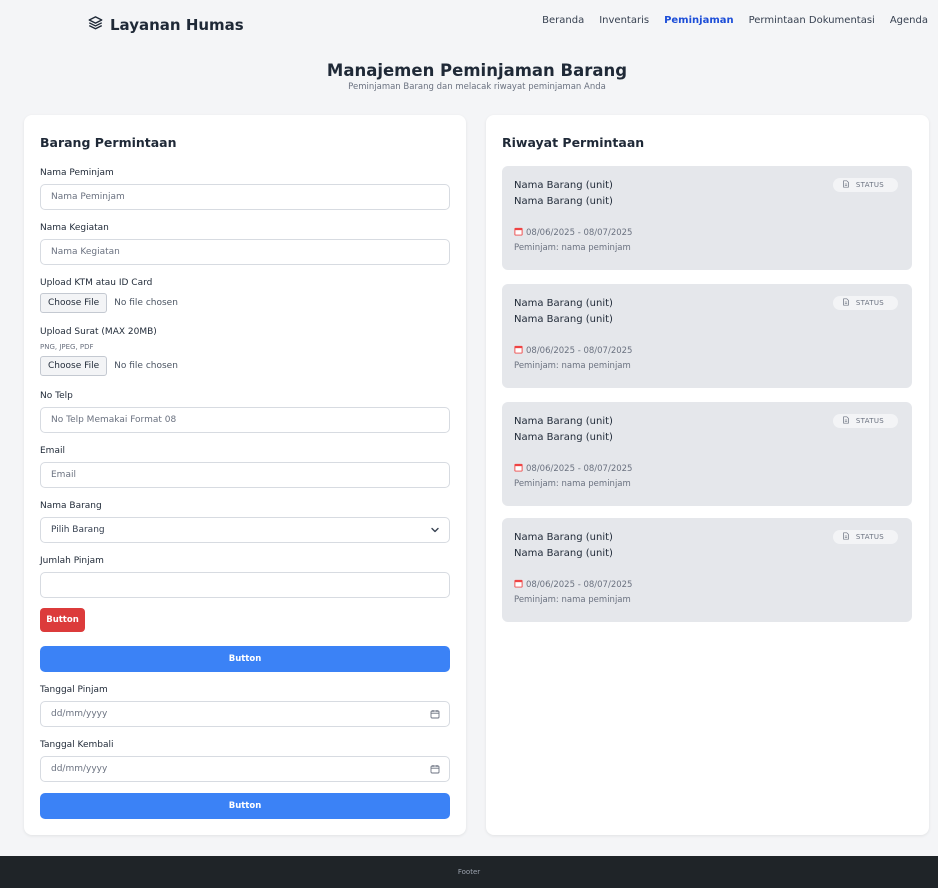 The height and width of the screenshot is (888, 938). What do you see at coordinates (77, 173) in the screenshot?
I see `borrower-label: Nama Peminjam` at bounding box center [77, 173].